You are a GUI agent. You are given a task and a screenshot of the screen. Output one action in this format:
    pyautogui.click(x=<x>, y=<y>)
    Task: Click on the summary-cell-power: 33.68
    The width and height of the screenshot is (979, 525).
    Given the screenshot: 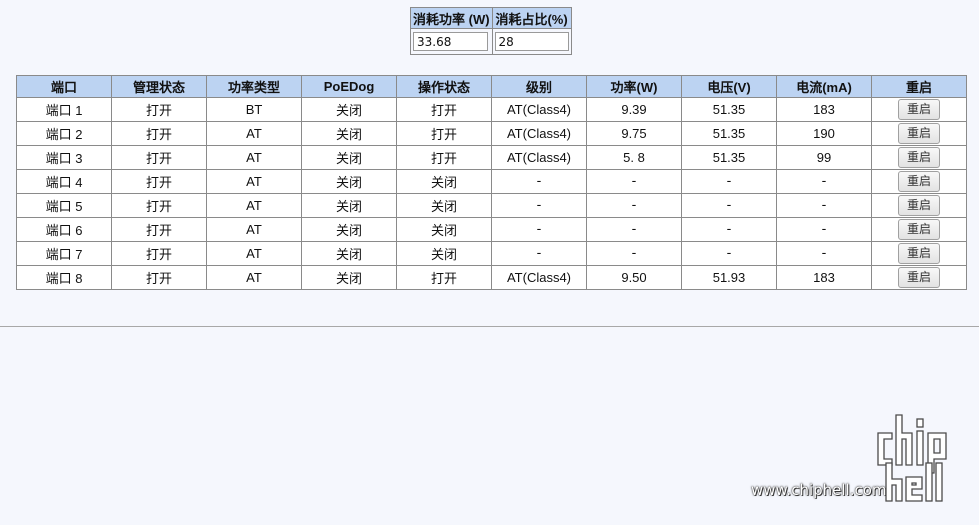 What is the action you would take?
    pyautogui.click(x=451, y=41)
    